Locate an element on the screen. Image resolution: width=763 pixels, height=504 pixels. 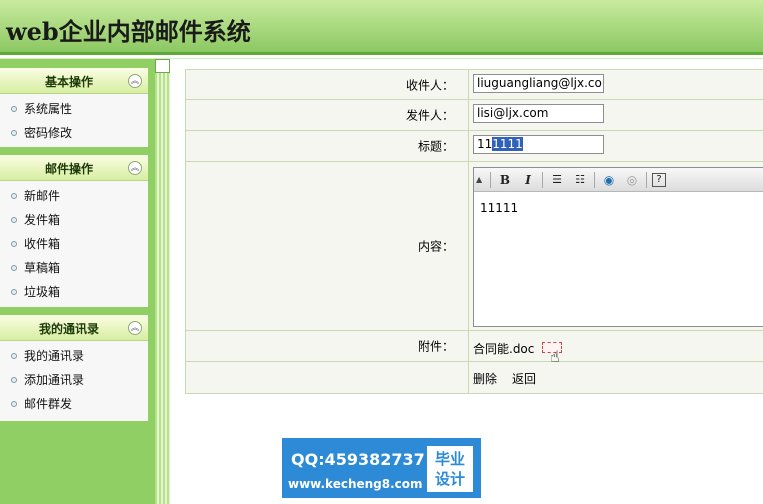
sidebar-group-header-mail: 邮件操作 ︽ is located at coordinates (74, 168).